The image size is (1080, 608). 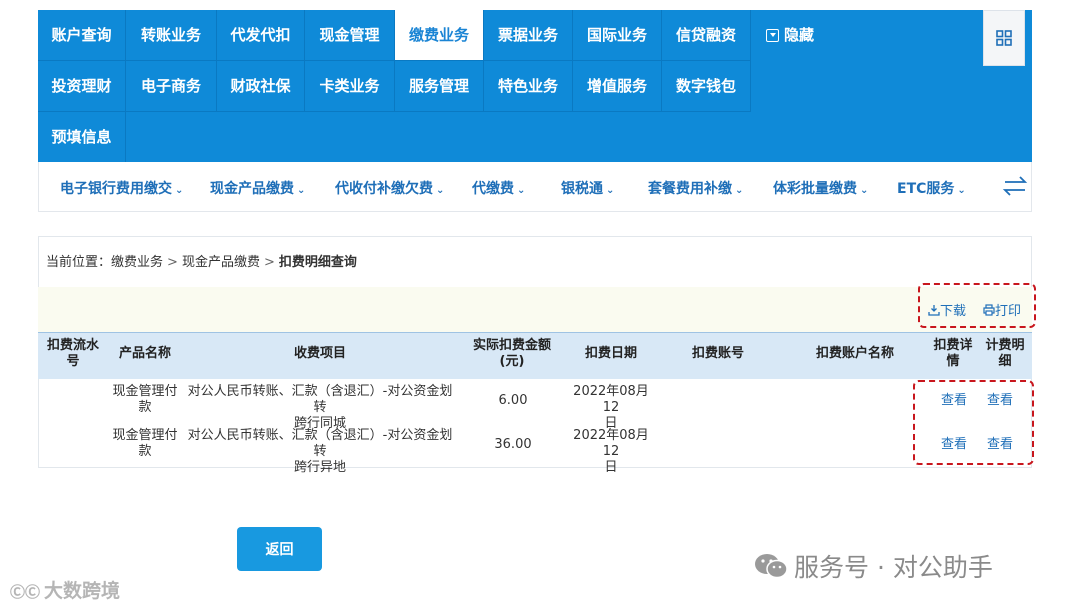 I want to click on breadcrumb-prefix: 当前位置：, so click(x=79, y=262).